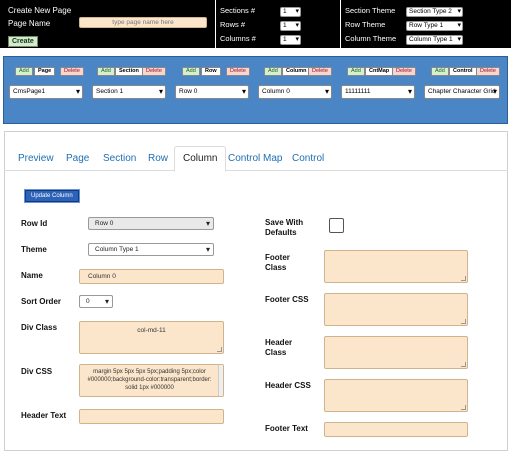 The width and height of the screenshot is (511, 456). Describe the element at coordinates (119, 158) in the screenshot. I see `tab-section: Section` at that location.